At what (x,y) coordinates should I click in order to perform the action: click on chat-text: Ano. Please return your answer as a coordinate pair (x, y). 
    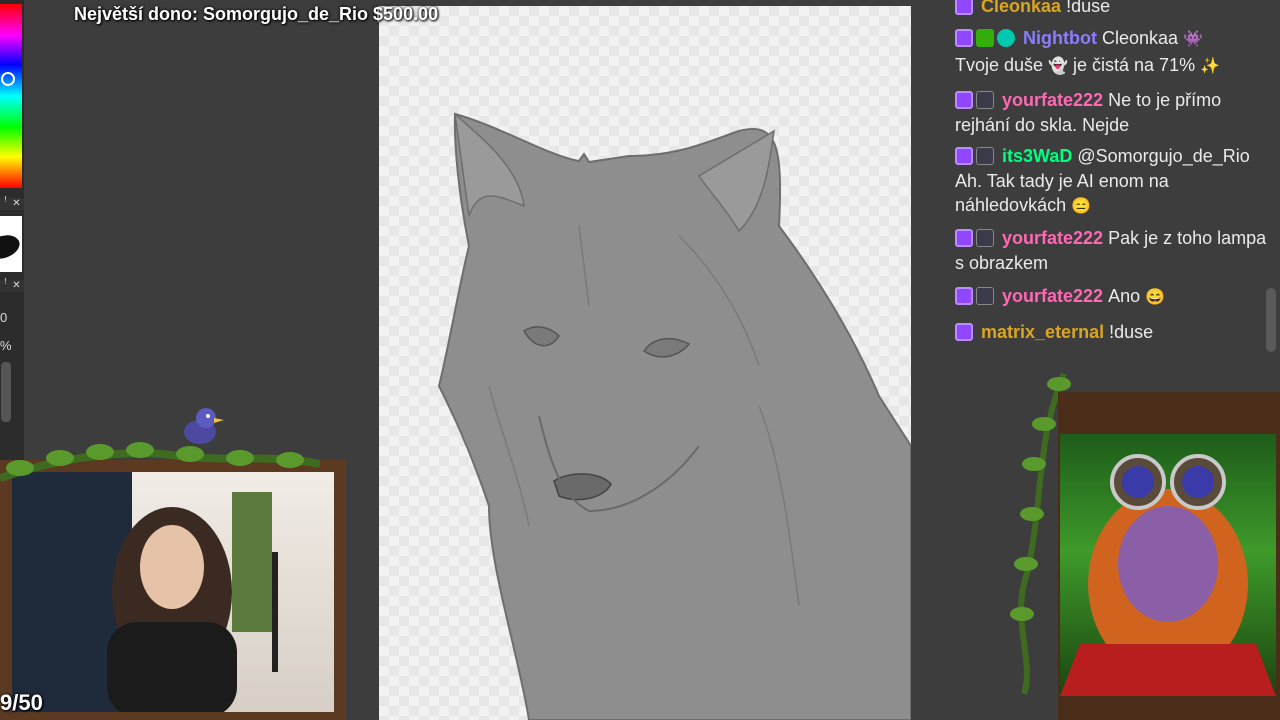
    Looking at the image, I should click on (1124, 296).